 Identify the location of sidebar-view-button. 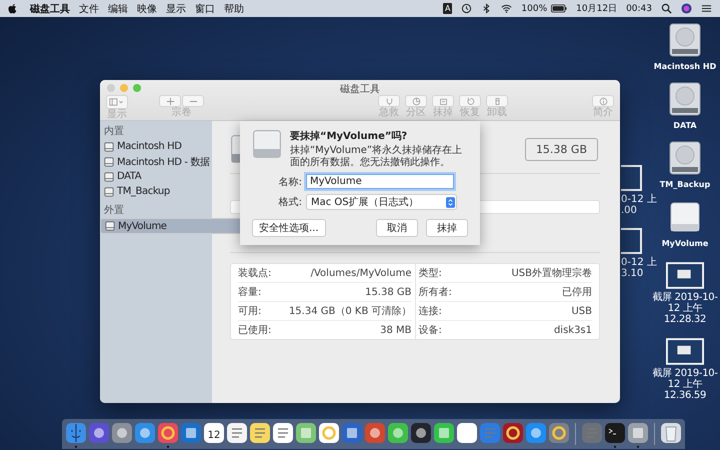
(117, 102).